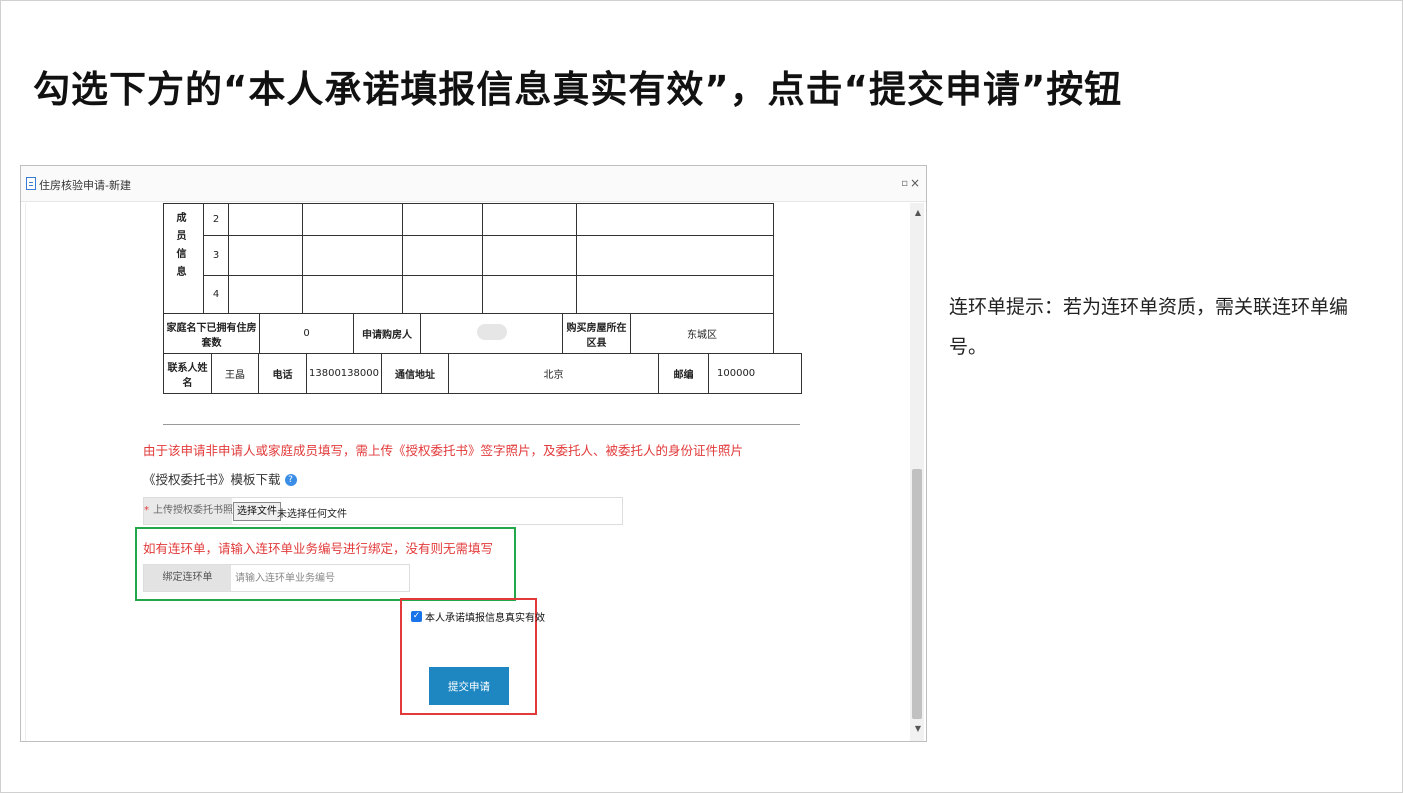  I want to click on chain-order-label: 绑定连环单, so click(187, 578).